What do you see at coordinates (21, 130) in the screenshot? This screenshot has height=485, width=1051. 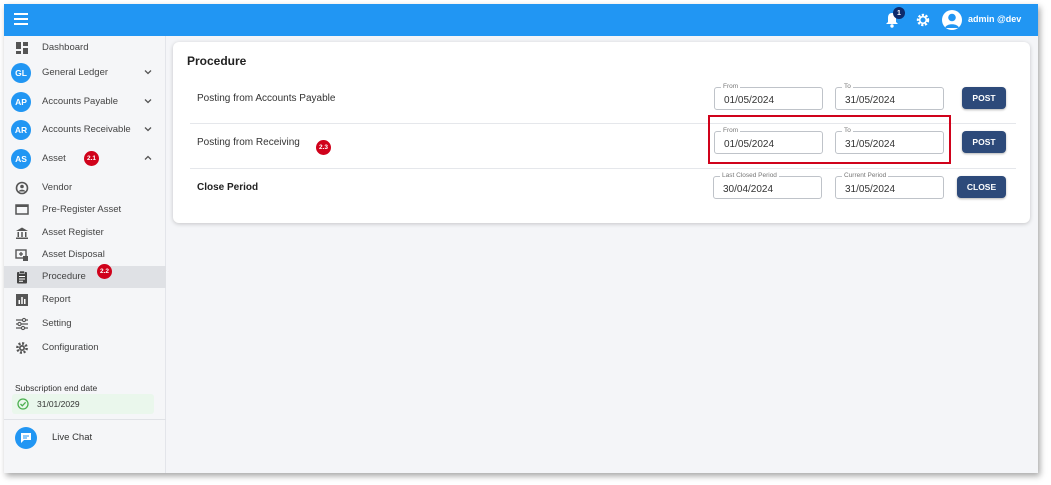 I see `accounts-receivable-avatar: AR` at bounding box center [21, 130].